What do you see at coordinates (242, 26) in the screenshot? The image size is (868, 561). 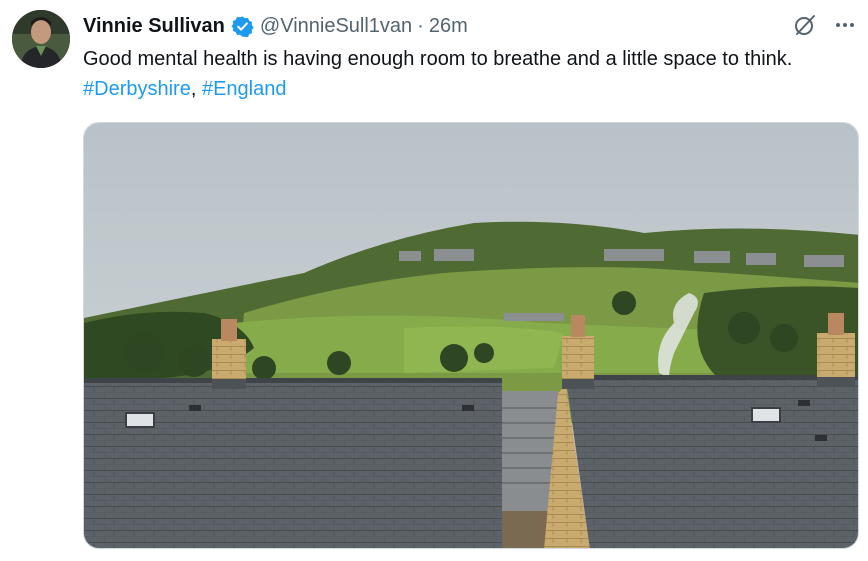 I see `verified-badge-icon` at bounding box center [242, 26].